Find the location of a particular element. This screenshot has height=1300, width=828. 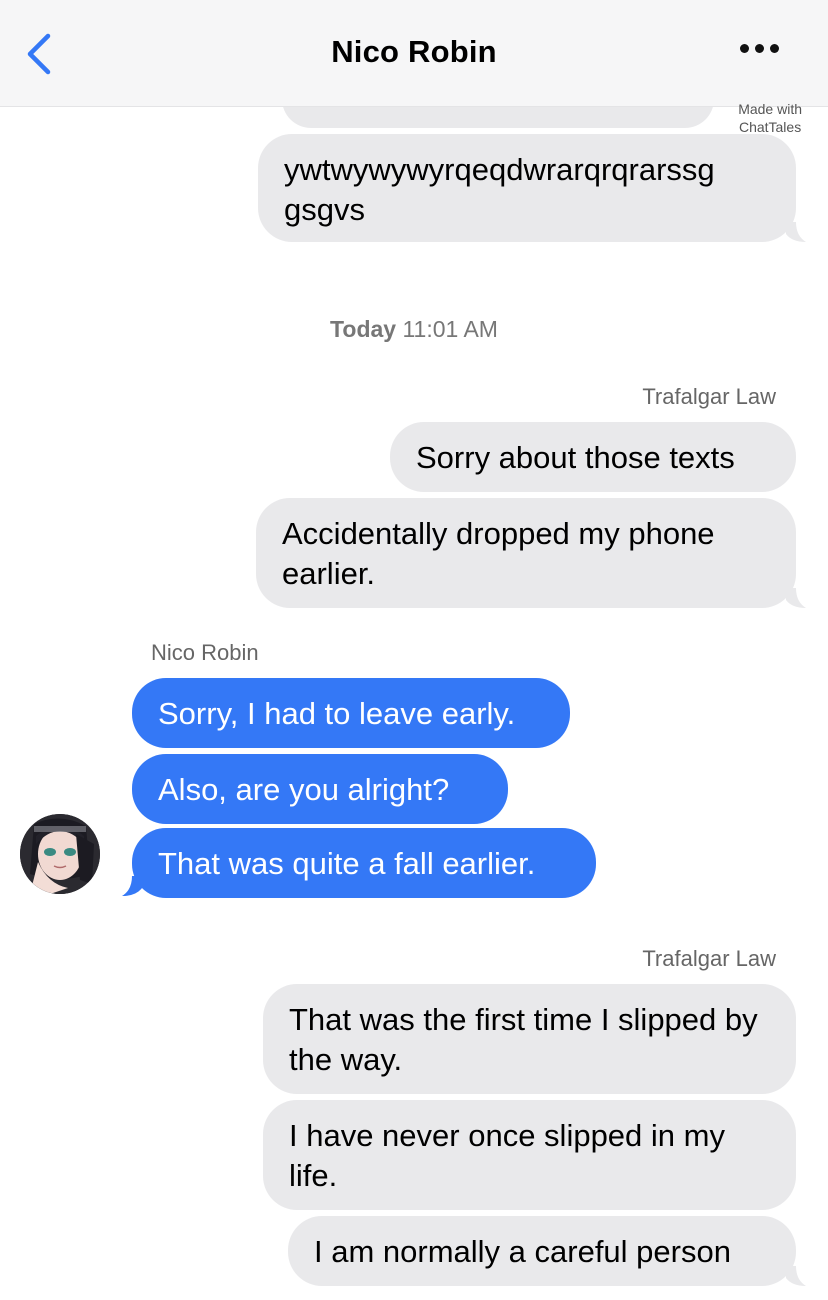

message-bubble-incoming: Sorry, I had to leave early. is located at coordinates (351, 713).